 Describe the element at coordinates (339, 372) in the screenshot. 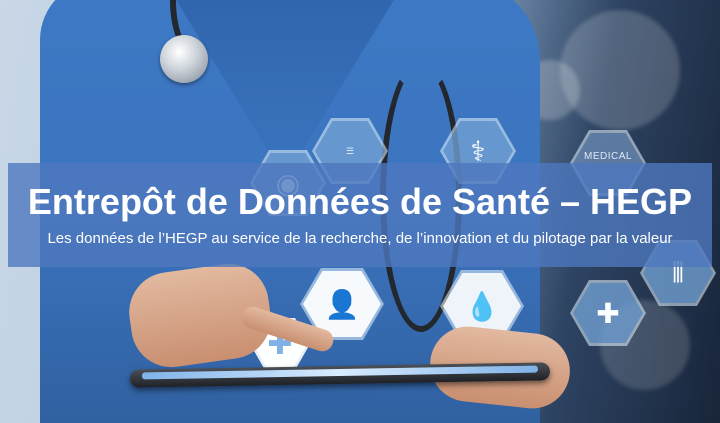

I see `tablet-screen` at that location.